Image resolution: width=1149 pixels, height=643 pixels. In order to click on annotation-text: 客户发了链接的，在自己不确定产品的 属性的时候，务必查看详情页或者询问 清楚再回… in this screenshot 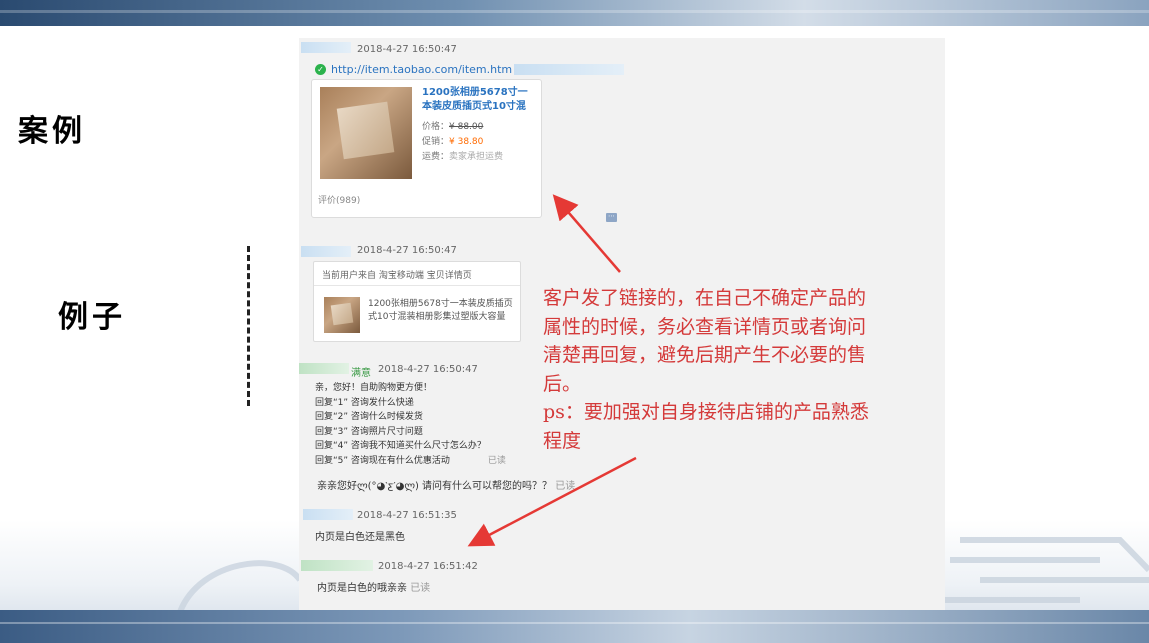, I will do `click(706, 369)`.